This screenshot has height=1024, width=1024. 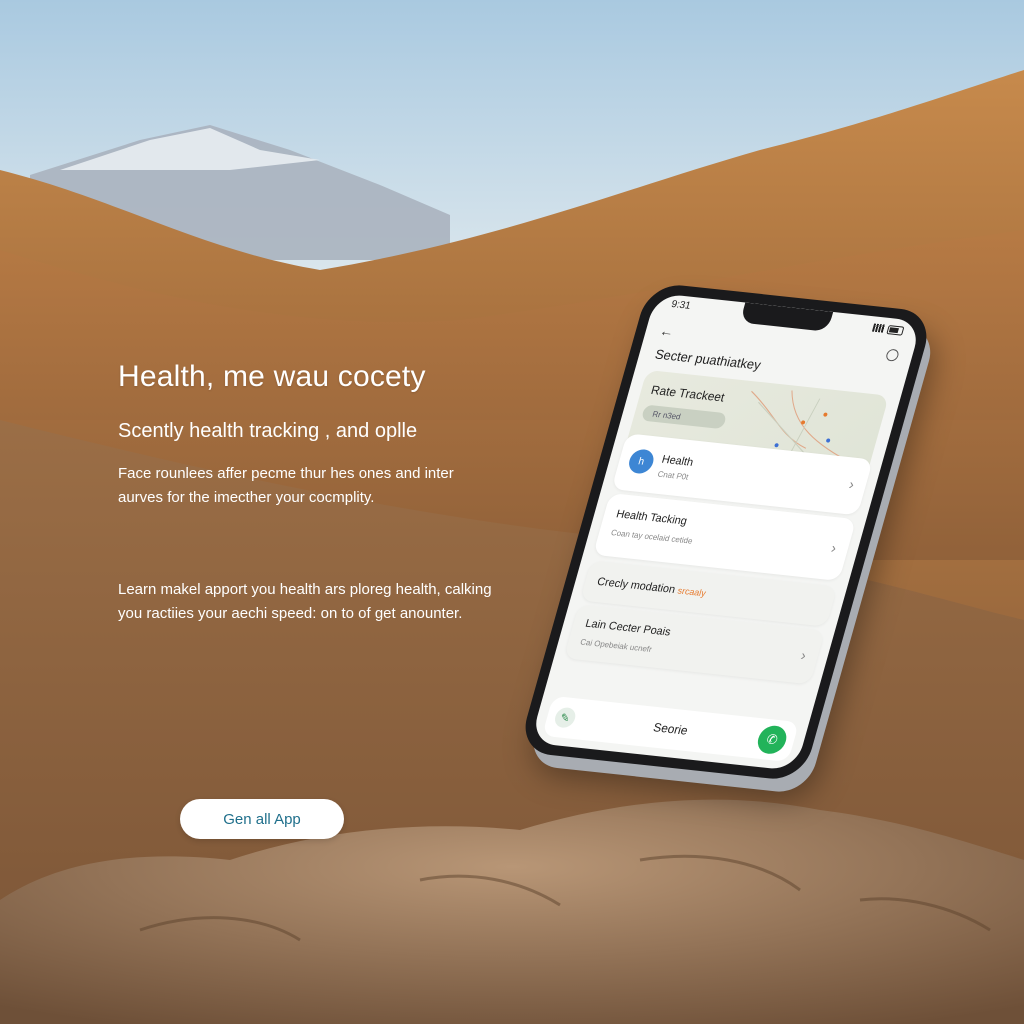 I want to click on back-arrow-icon: ←, so click(x=667, y=330).